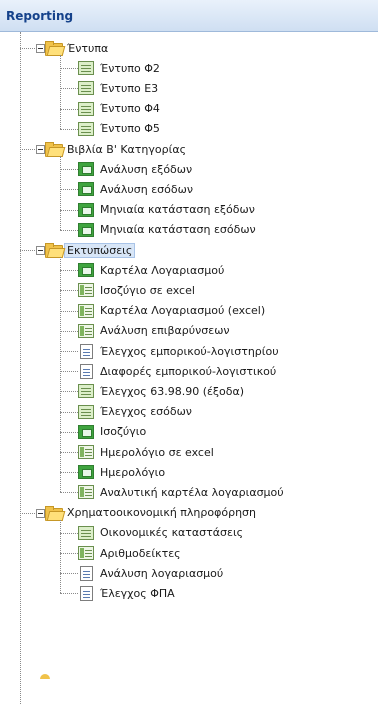  What do you see at coordinates (100, 250) in the screenshot?
I see `tree-group-label: Εκτυπώσεις` at bounding box center [100, 250].